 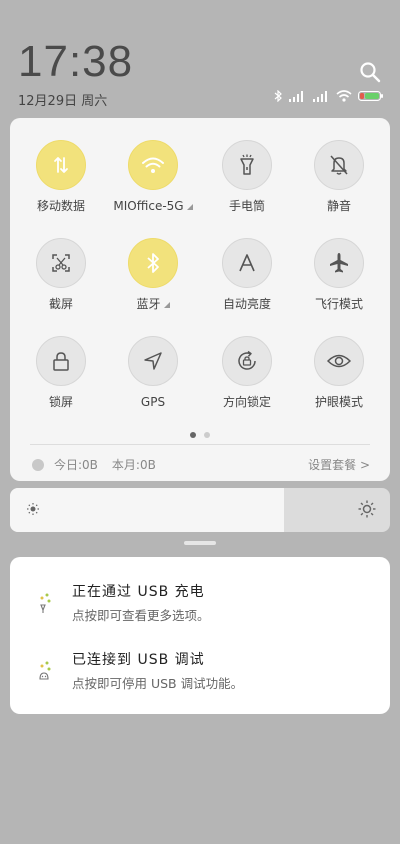 What do you see at coordinates (76, 465) in the screenshot?
I see `usage-today: 今日:0B` at bounding box center [76, 465].